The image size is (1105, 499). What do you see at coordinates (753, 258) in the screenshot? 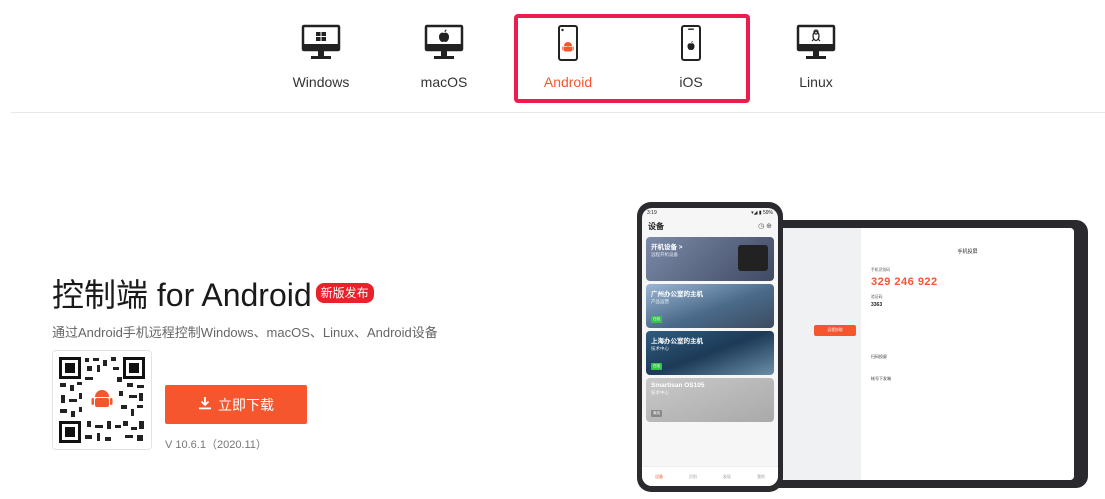
I see `device-box-icon` at bounding box center [753, 258].